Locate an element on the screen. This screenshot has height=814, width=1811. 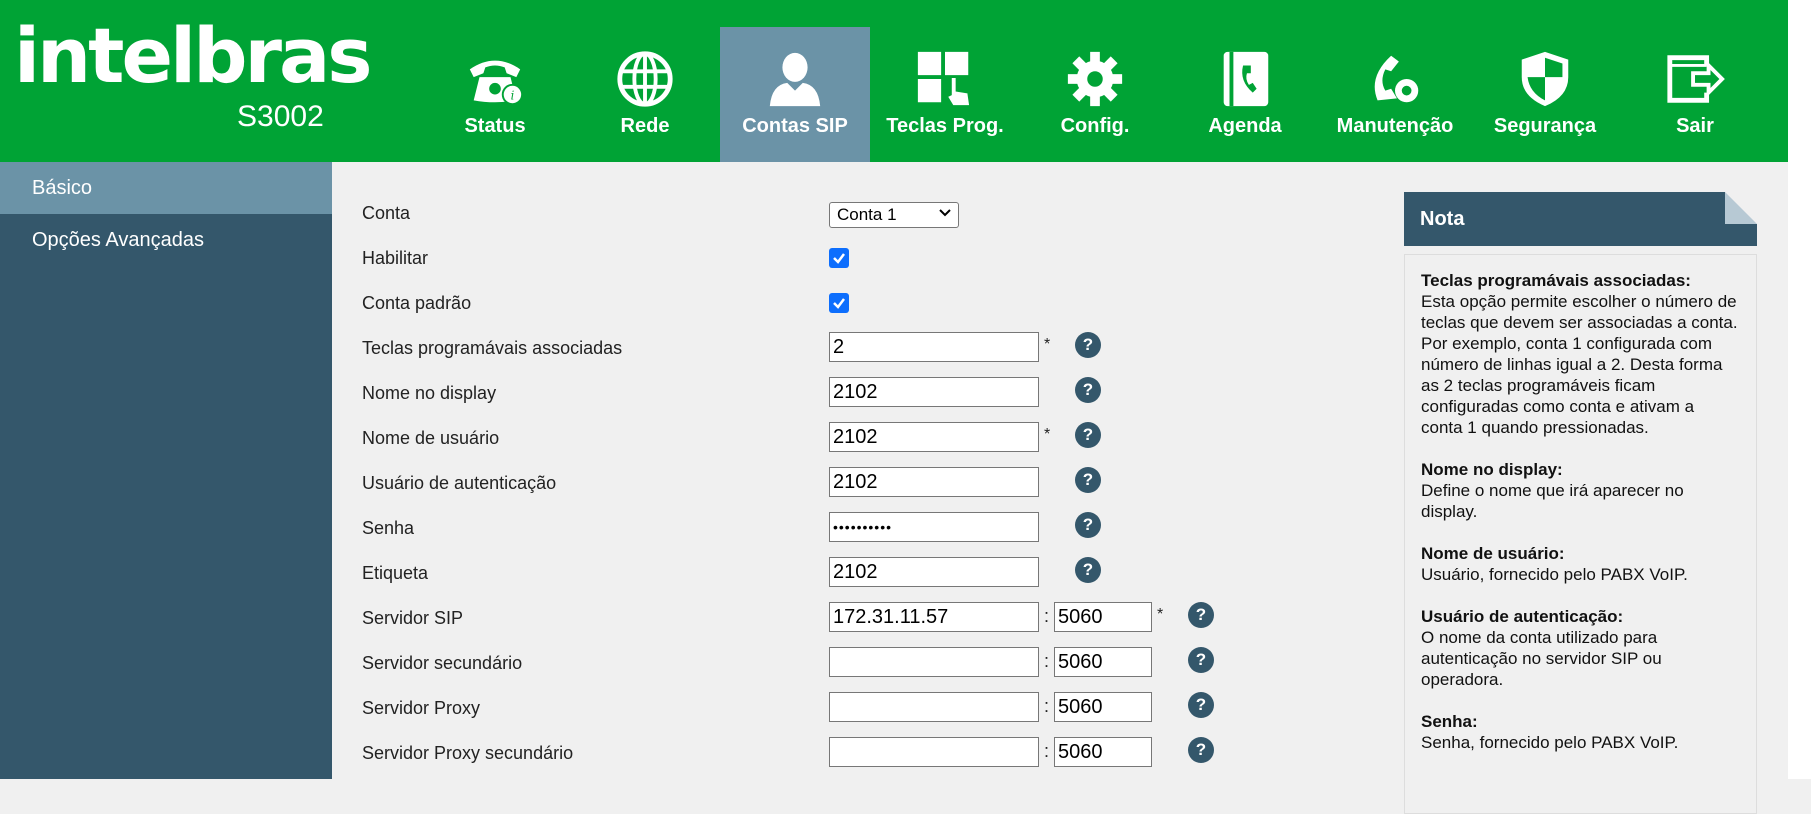
servidor-proxy-sec-port-input: 5060 is located at coordinates (1103, 752).